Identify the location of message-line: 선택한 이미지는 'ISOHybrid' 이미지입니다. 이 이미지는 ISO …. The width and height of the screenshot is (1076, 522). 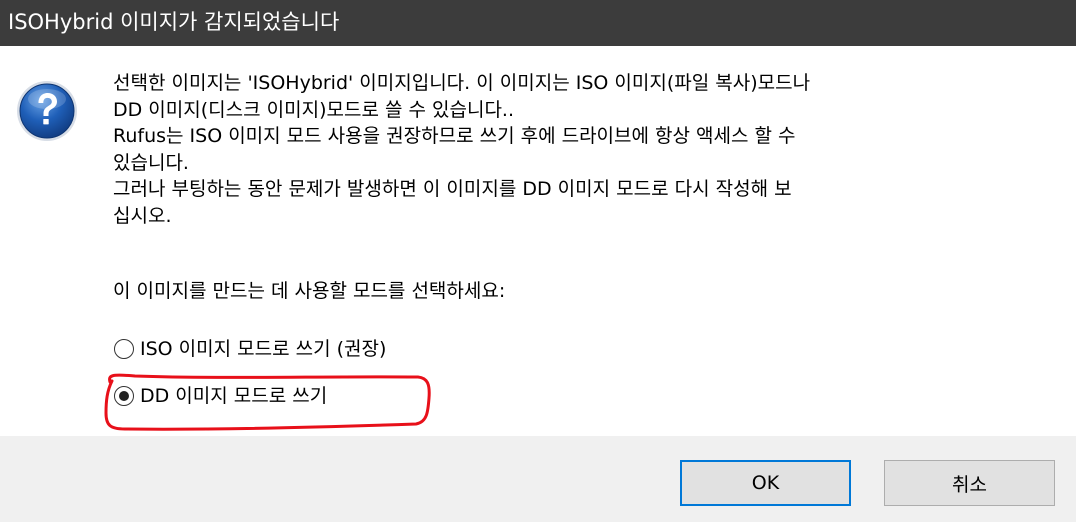
(462, 83).